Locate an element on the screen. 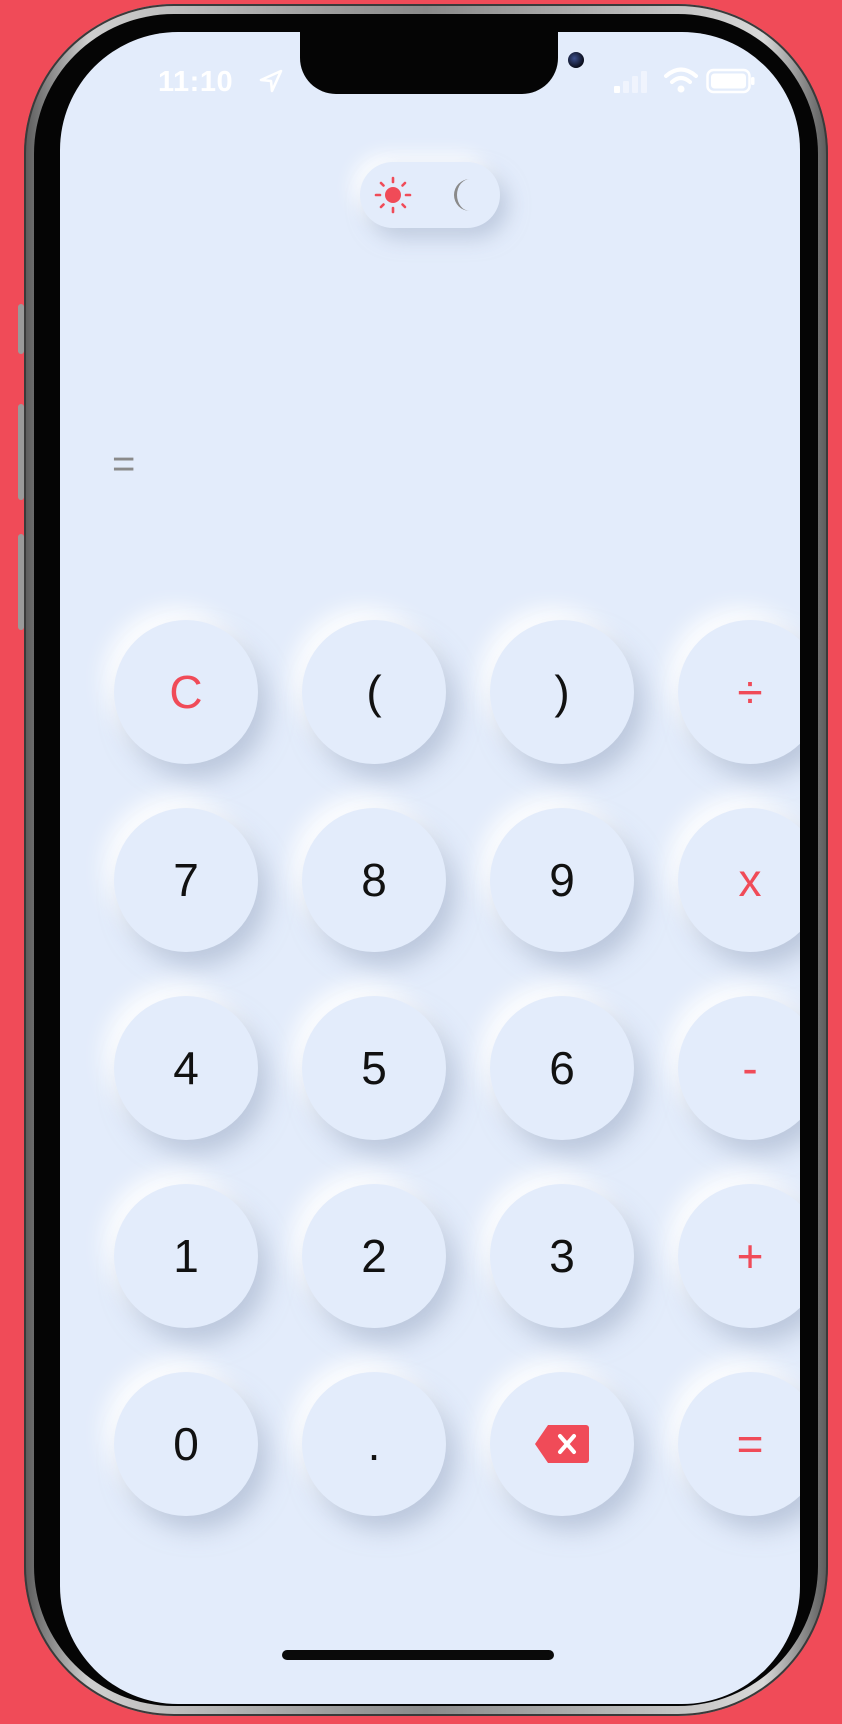 The image size is (842, 1724). close-paren-button: ) is located at coordinates (562, 692).